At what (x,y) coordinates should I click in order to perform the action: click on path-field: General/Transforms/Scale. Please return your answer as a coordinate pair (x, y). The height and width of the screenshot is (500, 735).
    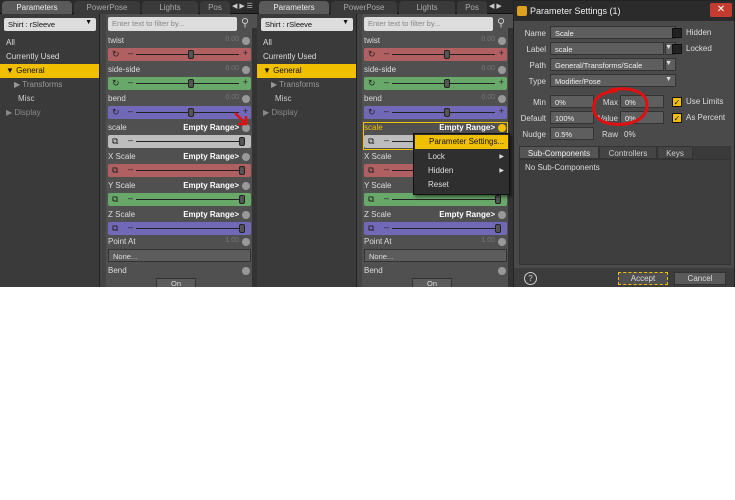
    Looking at the image, I should click on (607, 64).